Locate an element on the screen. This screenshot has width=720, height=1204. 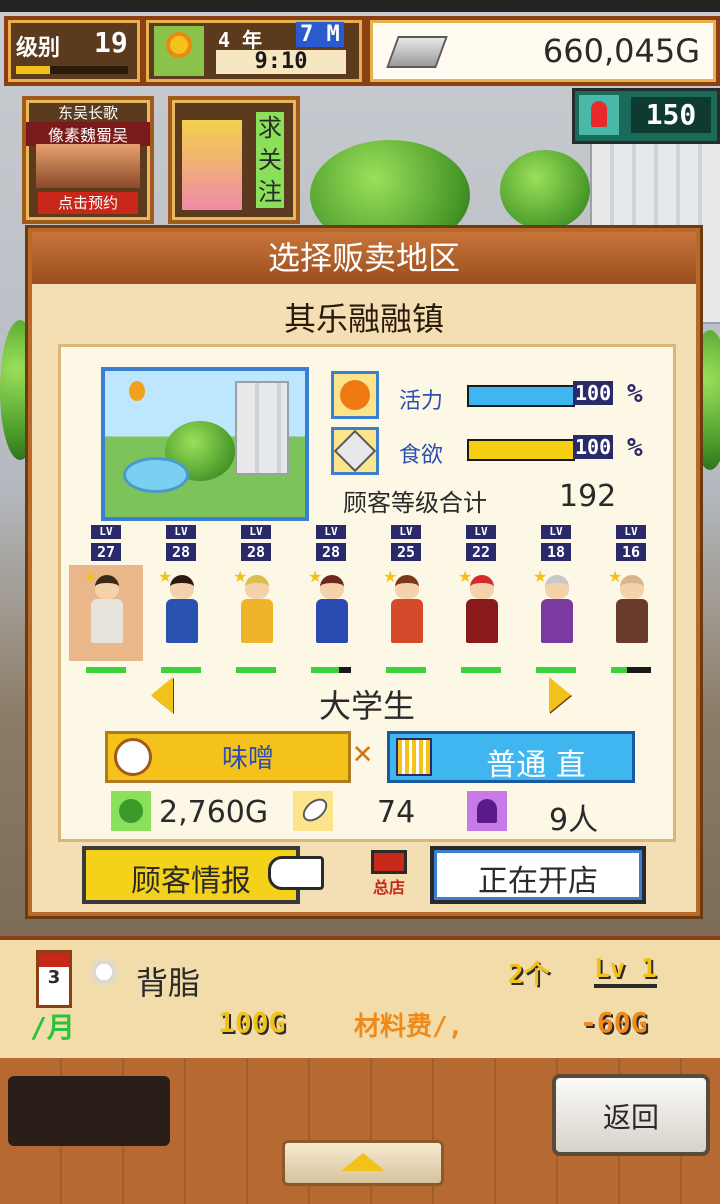
vitality-label: 活力 is located at coordinates (421, 401).